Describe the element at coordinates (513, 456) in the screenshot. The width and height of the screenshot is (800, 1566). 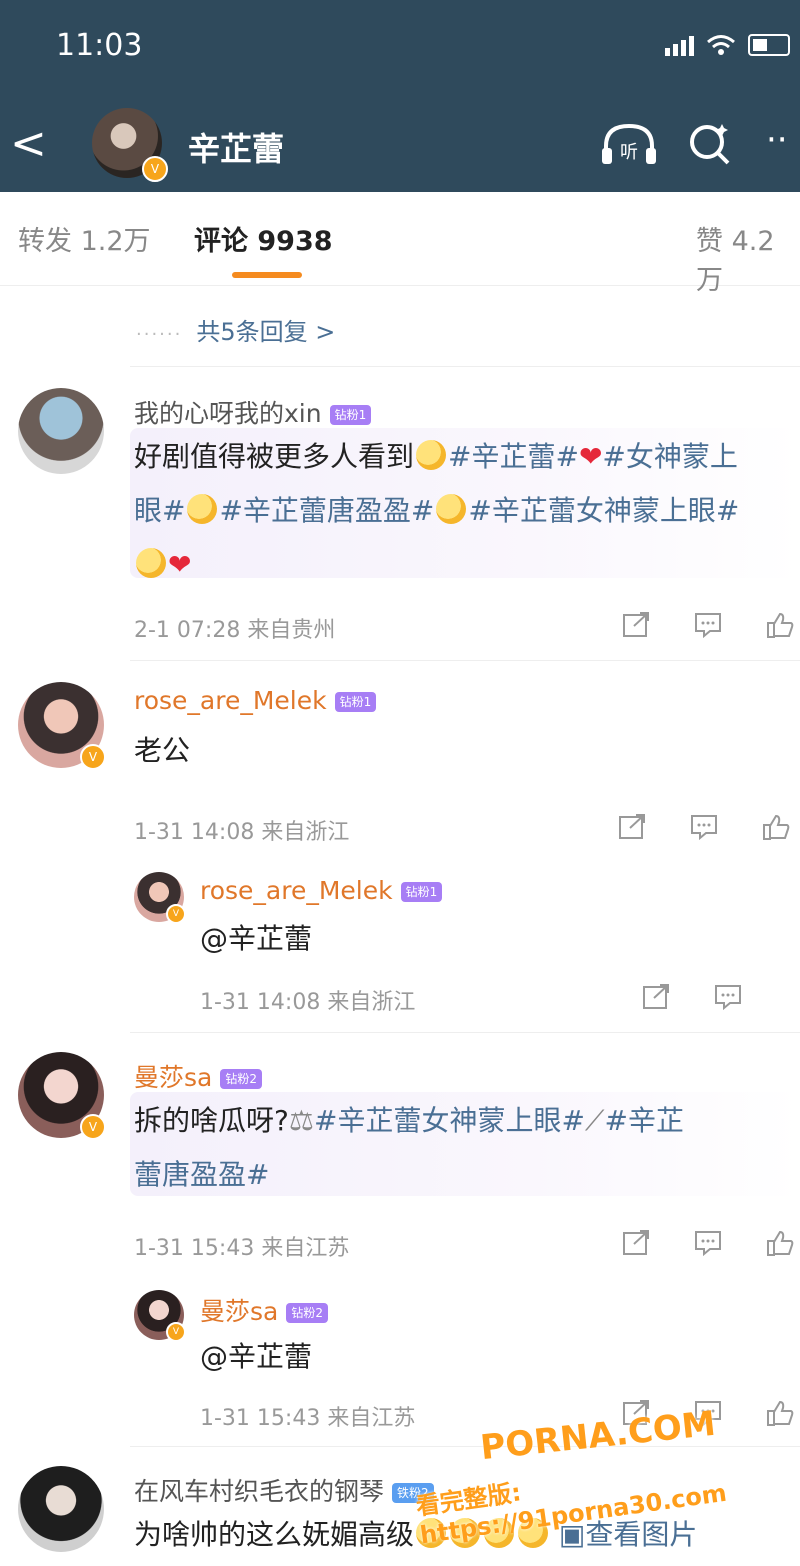
I see `hashtag-link: #辛芷蕾#` at that location.